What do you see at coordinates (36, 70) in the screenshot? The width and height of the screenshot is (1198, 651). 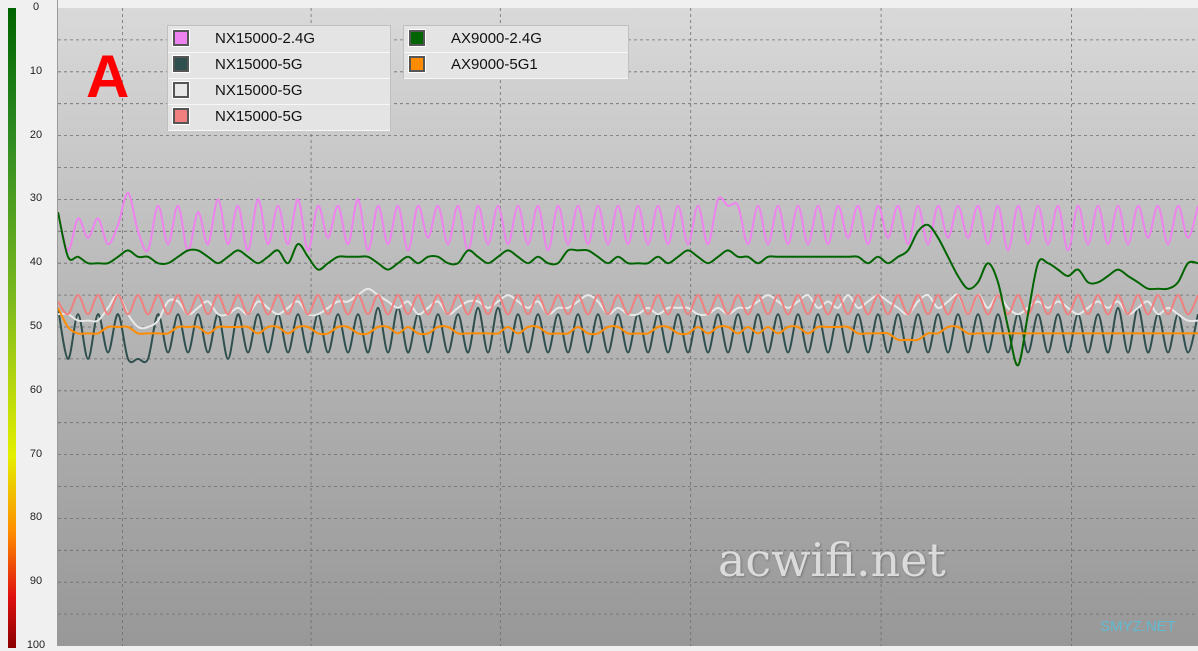 I see `y-tick-label: 10` at bounding box center [36, 70].